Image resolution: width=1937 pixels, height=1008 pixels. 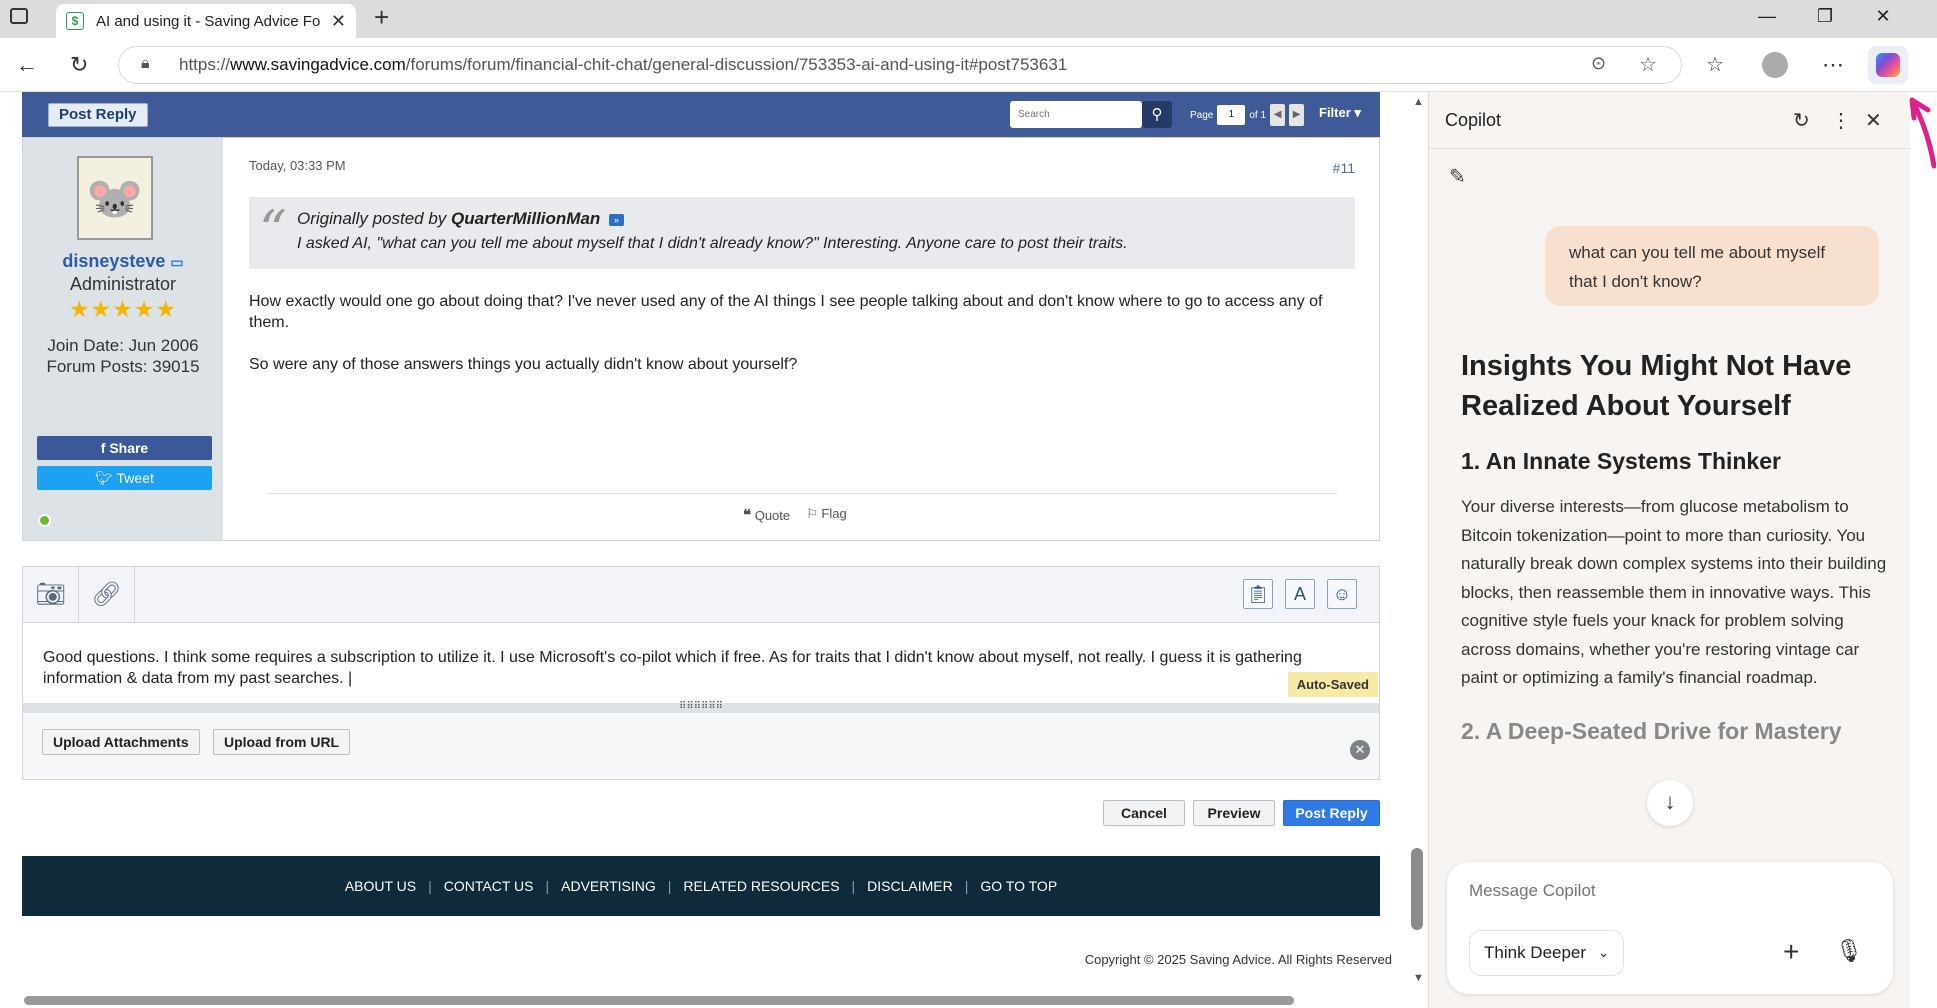 What do you see at coordinates (338, 21) in the screenshot?
I see `tab-close-icon: ✕` at bounding box center [338, 21].